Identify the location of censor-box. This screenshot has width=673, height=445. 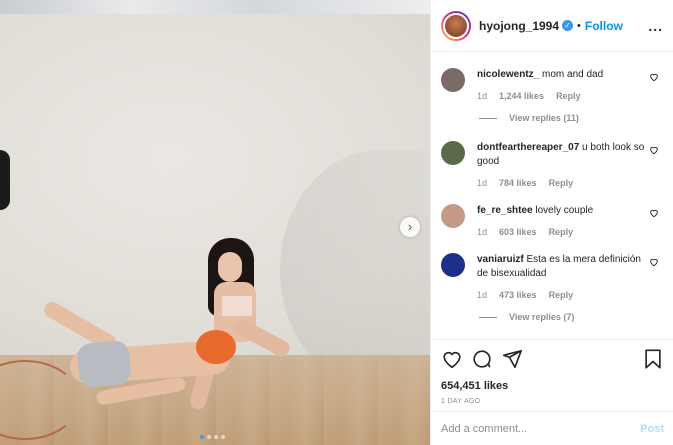
(237, 306).